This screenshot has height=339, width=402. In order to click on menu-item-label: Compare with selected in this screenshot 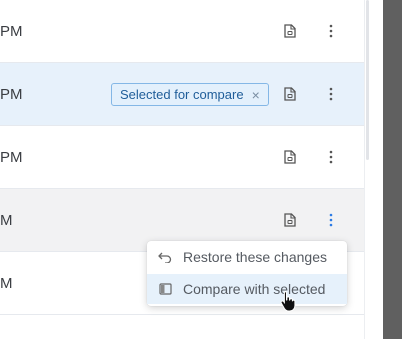, I will do `click(254, 289)`.